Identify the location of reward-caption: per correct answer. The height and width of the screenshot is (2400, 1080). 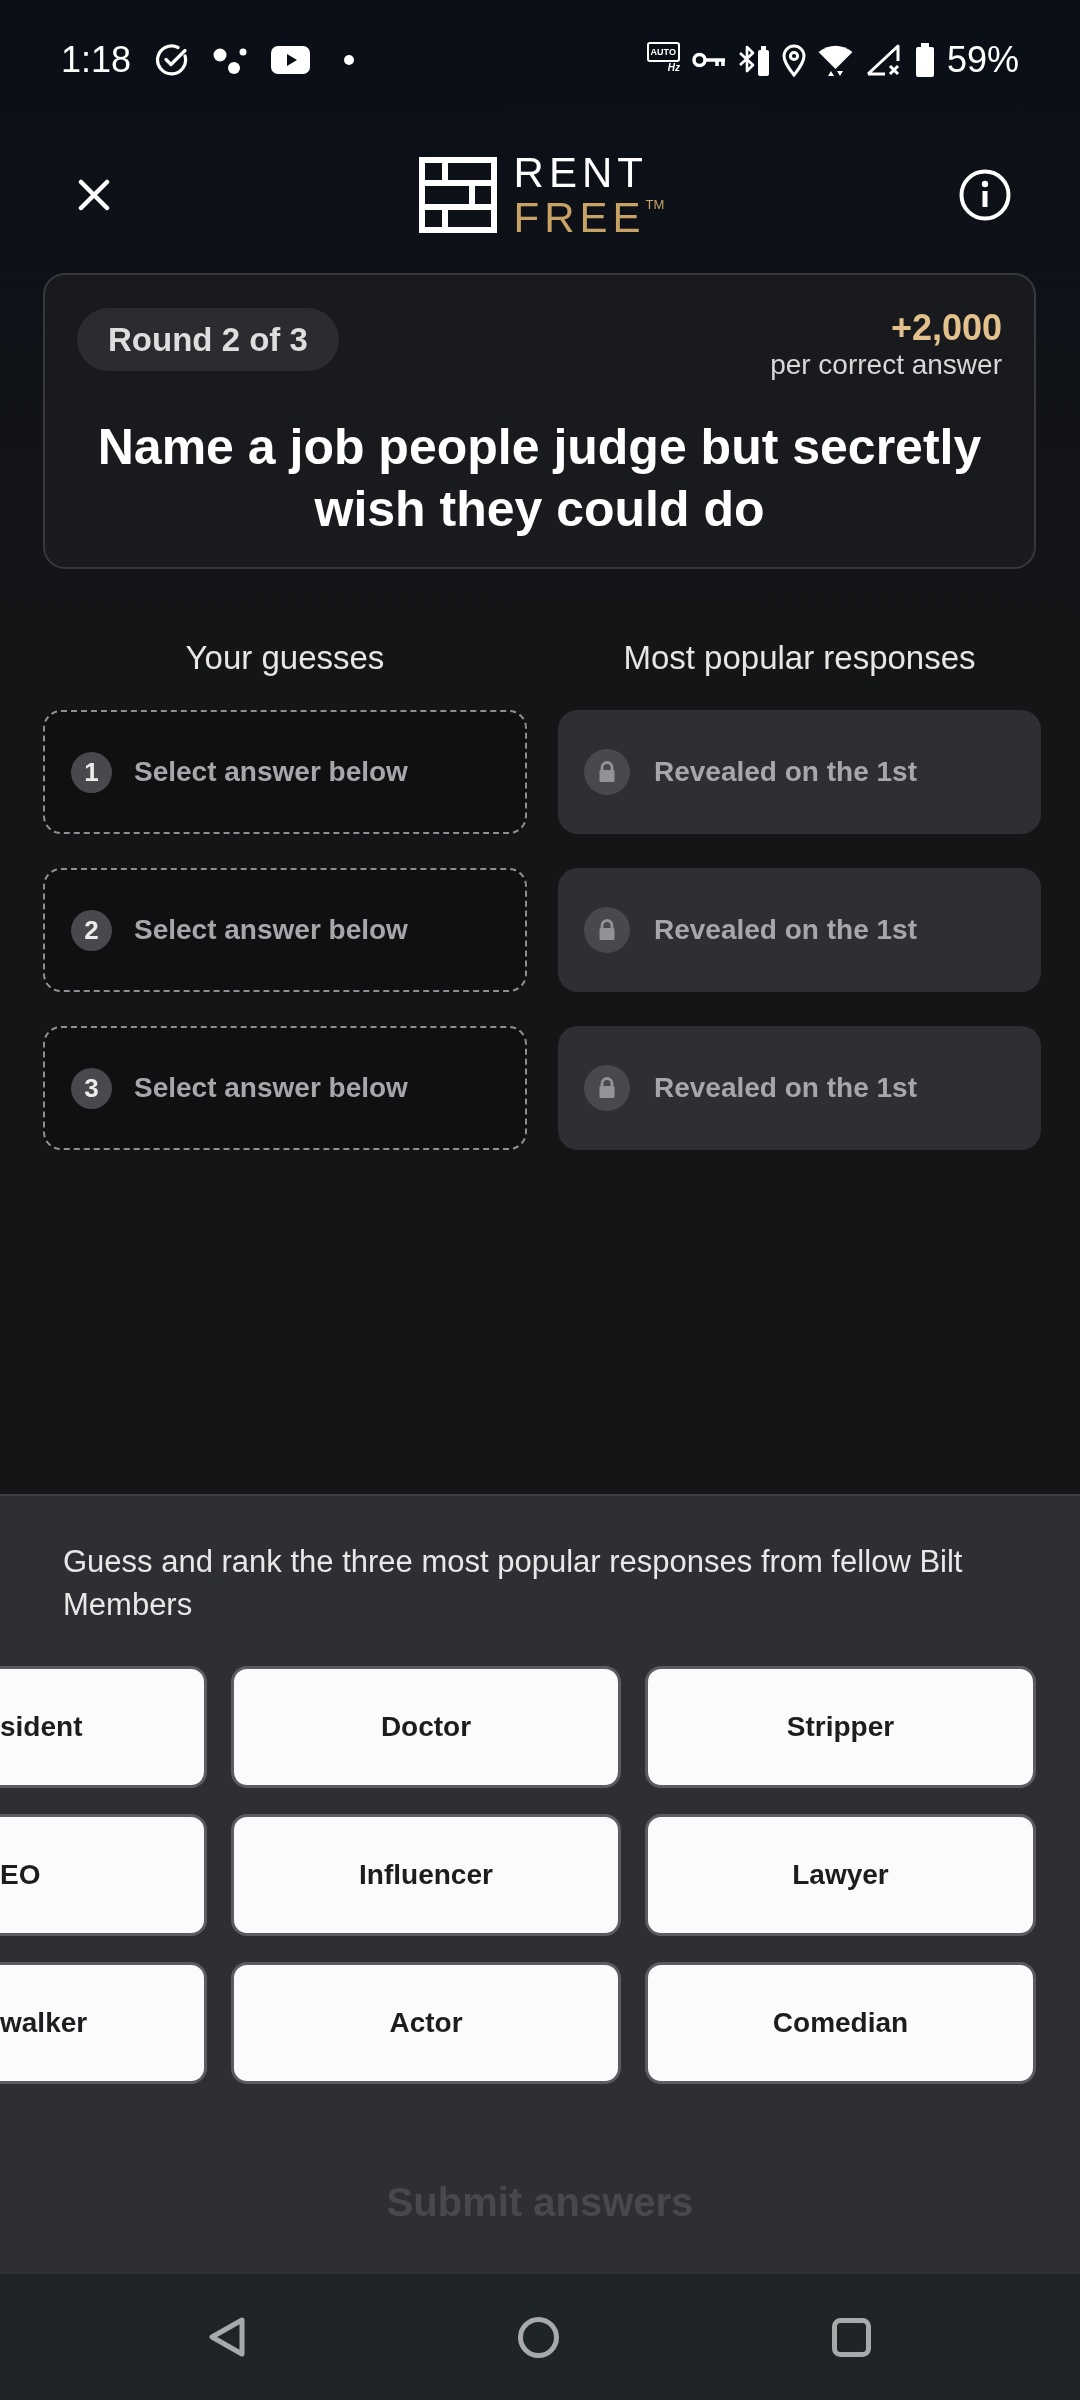
(886, 365).